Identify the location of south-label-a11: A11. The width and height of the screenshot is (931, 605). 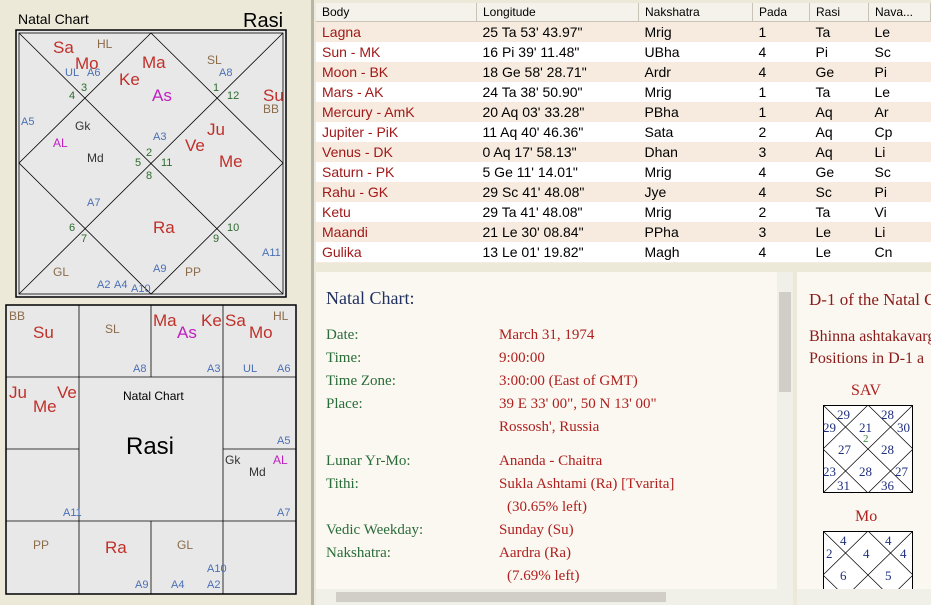
(72, 513).